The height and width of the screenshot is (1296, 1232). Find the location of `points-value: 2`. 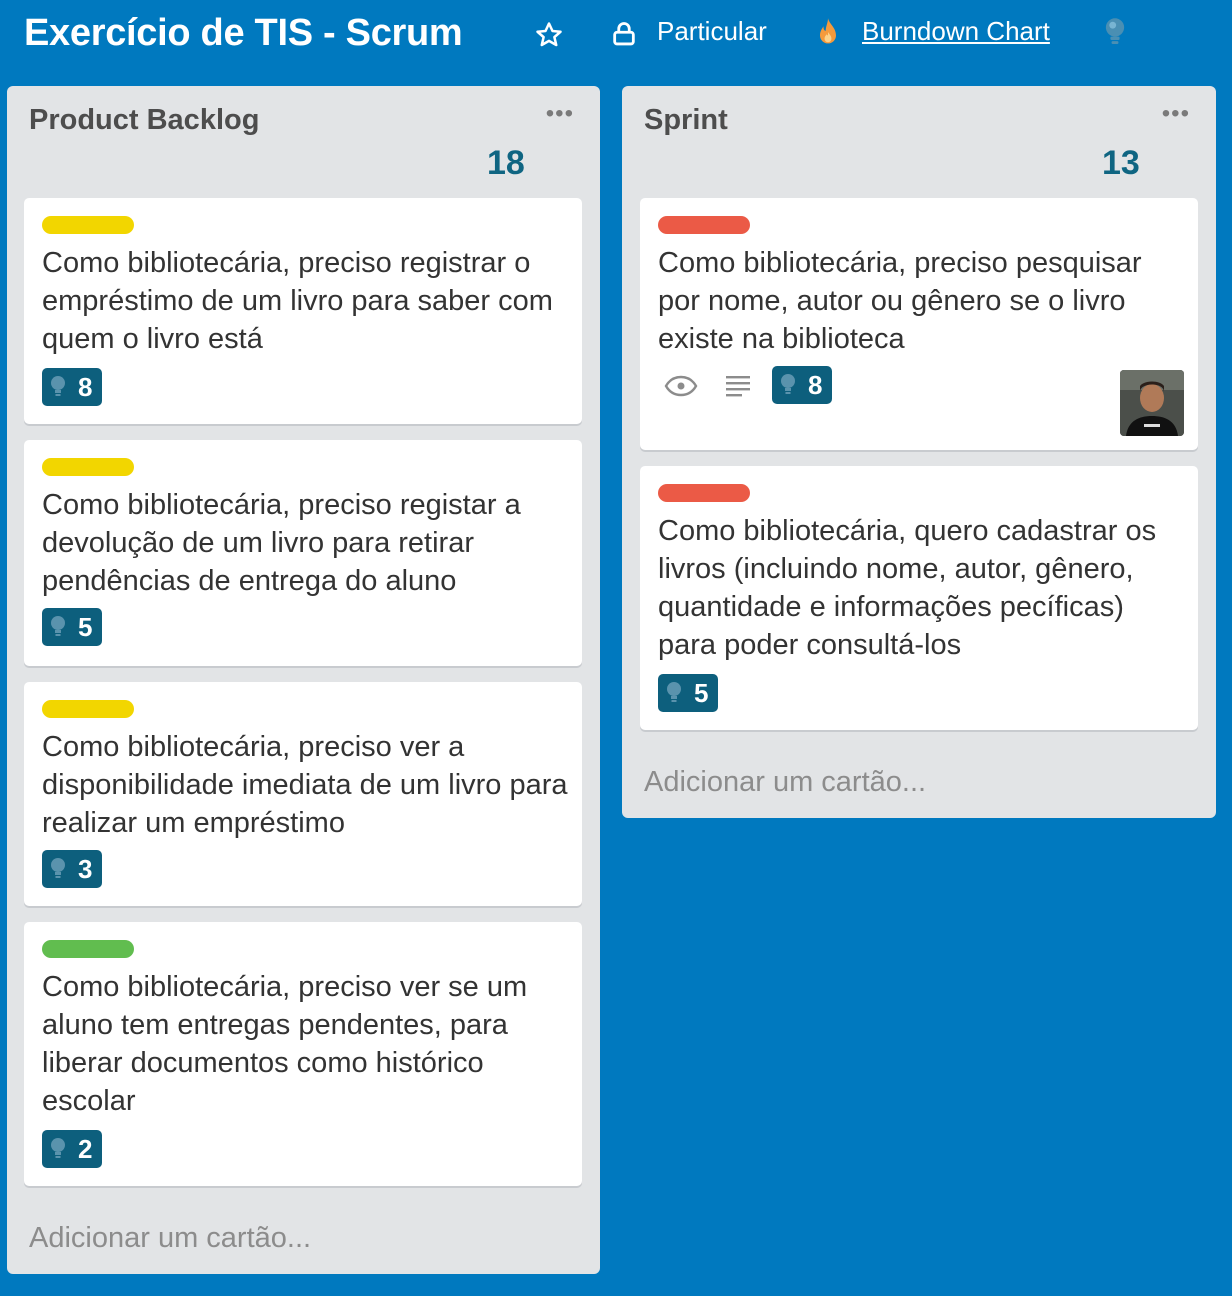

points-value: 2 is located at coordinates (85, 1148).